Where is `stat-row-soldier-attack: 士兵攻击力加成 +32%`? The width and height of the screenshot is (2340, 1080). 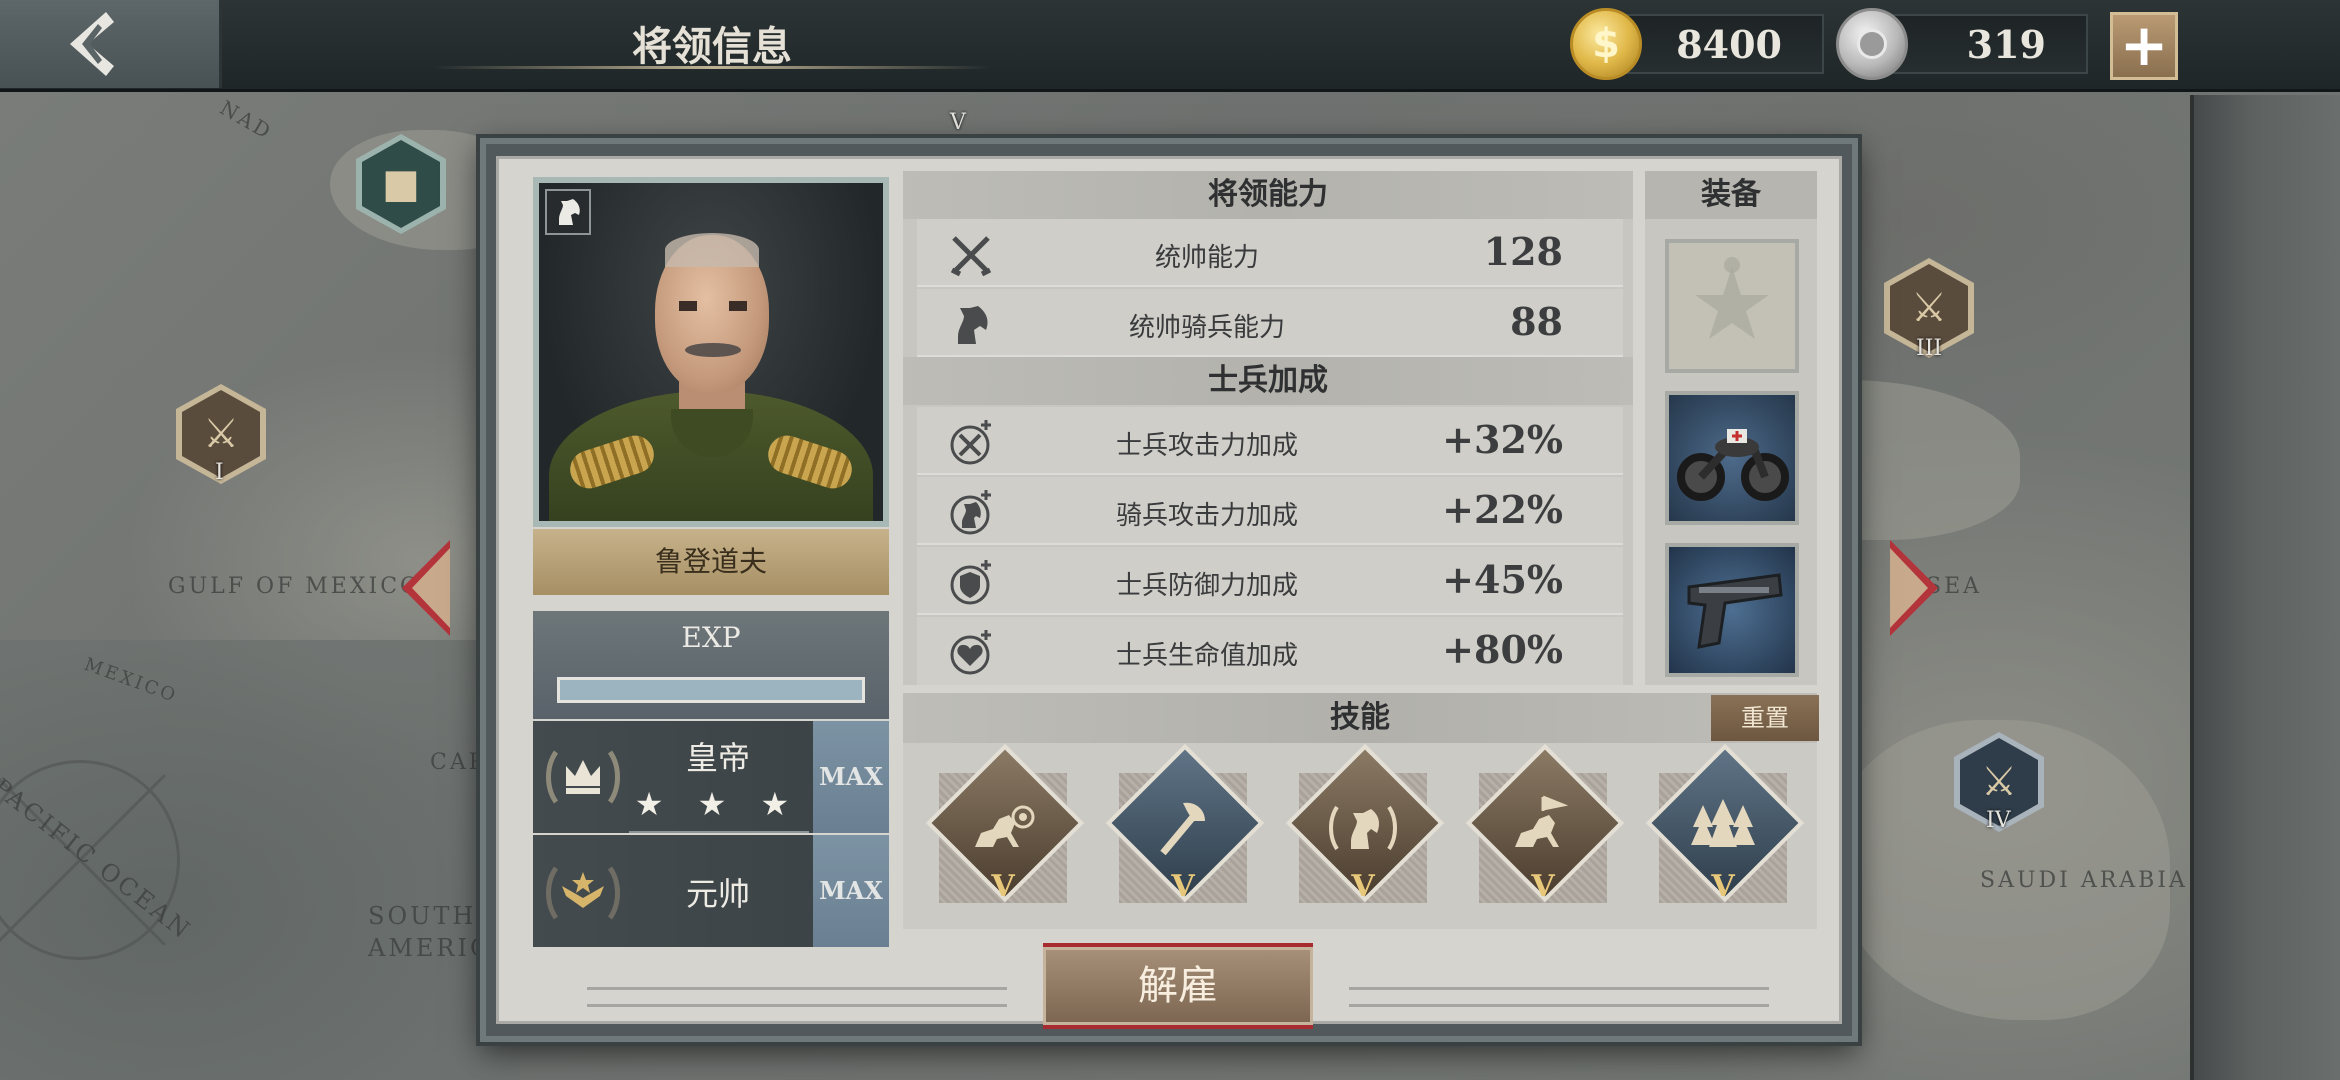 stat-row-soldier-attack: 士兵攻击力加成 +32% is located at coordinates (1270, 441).